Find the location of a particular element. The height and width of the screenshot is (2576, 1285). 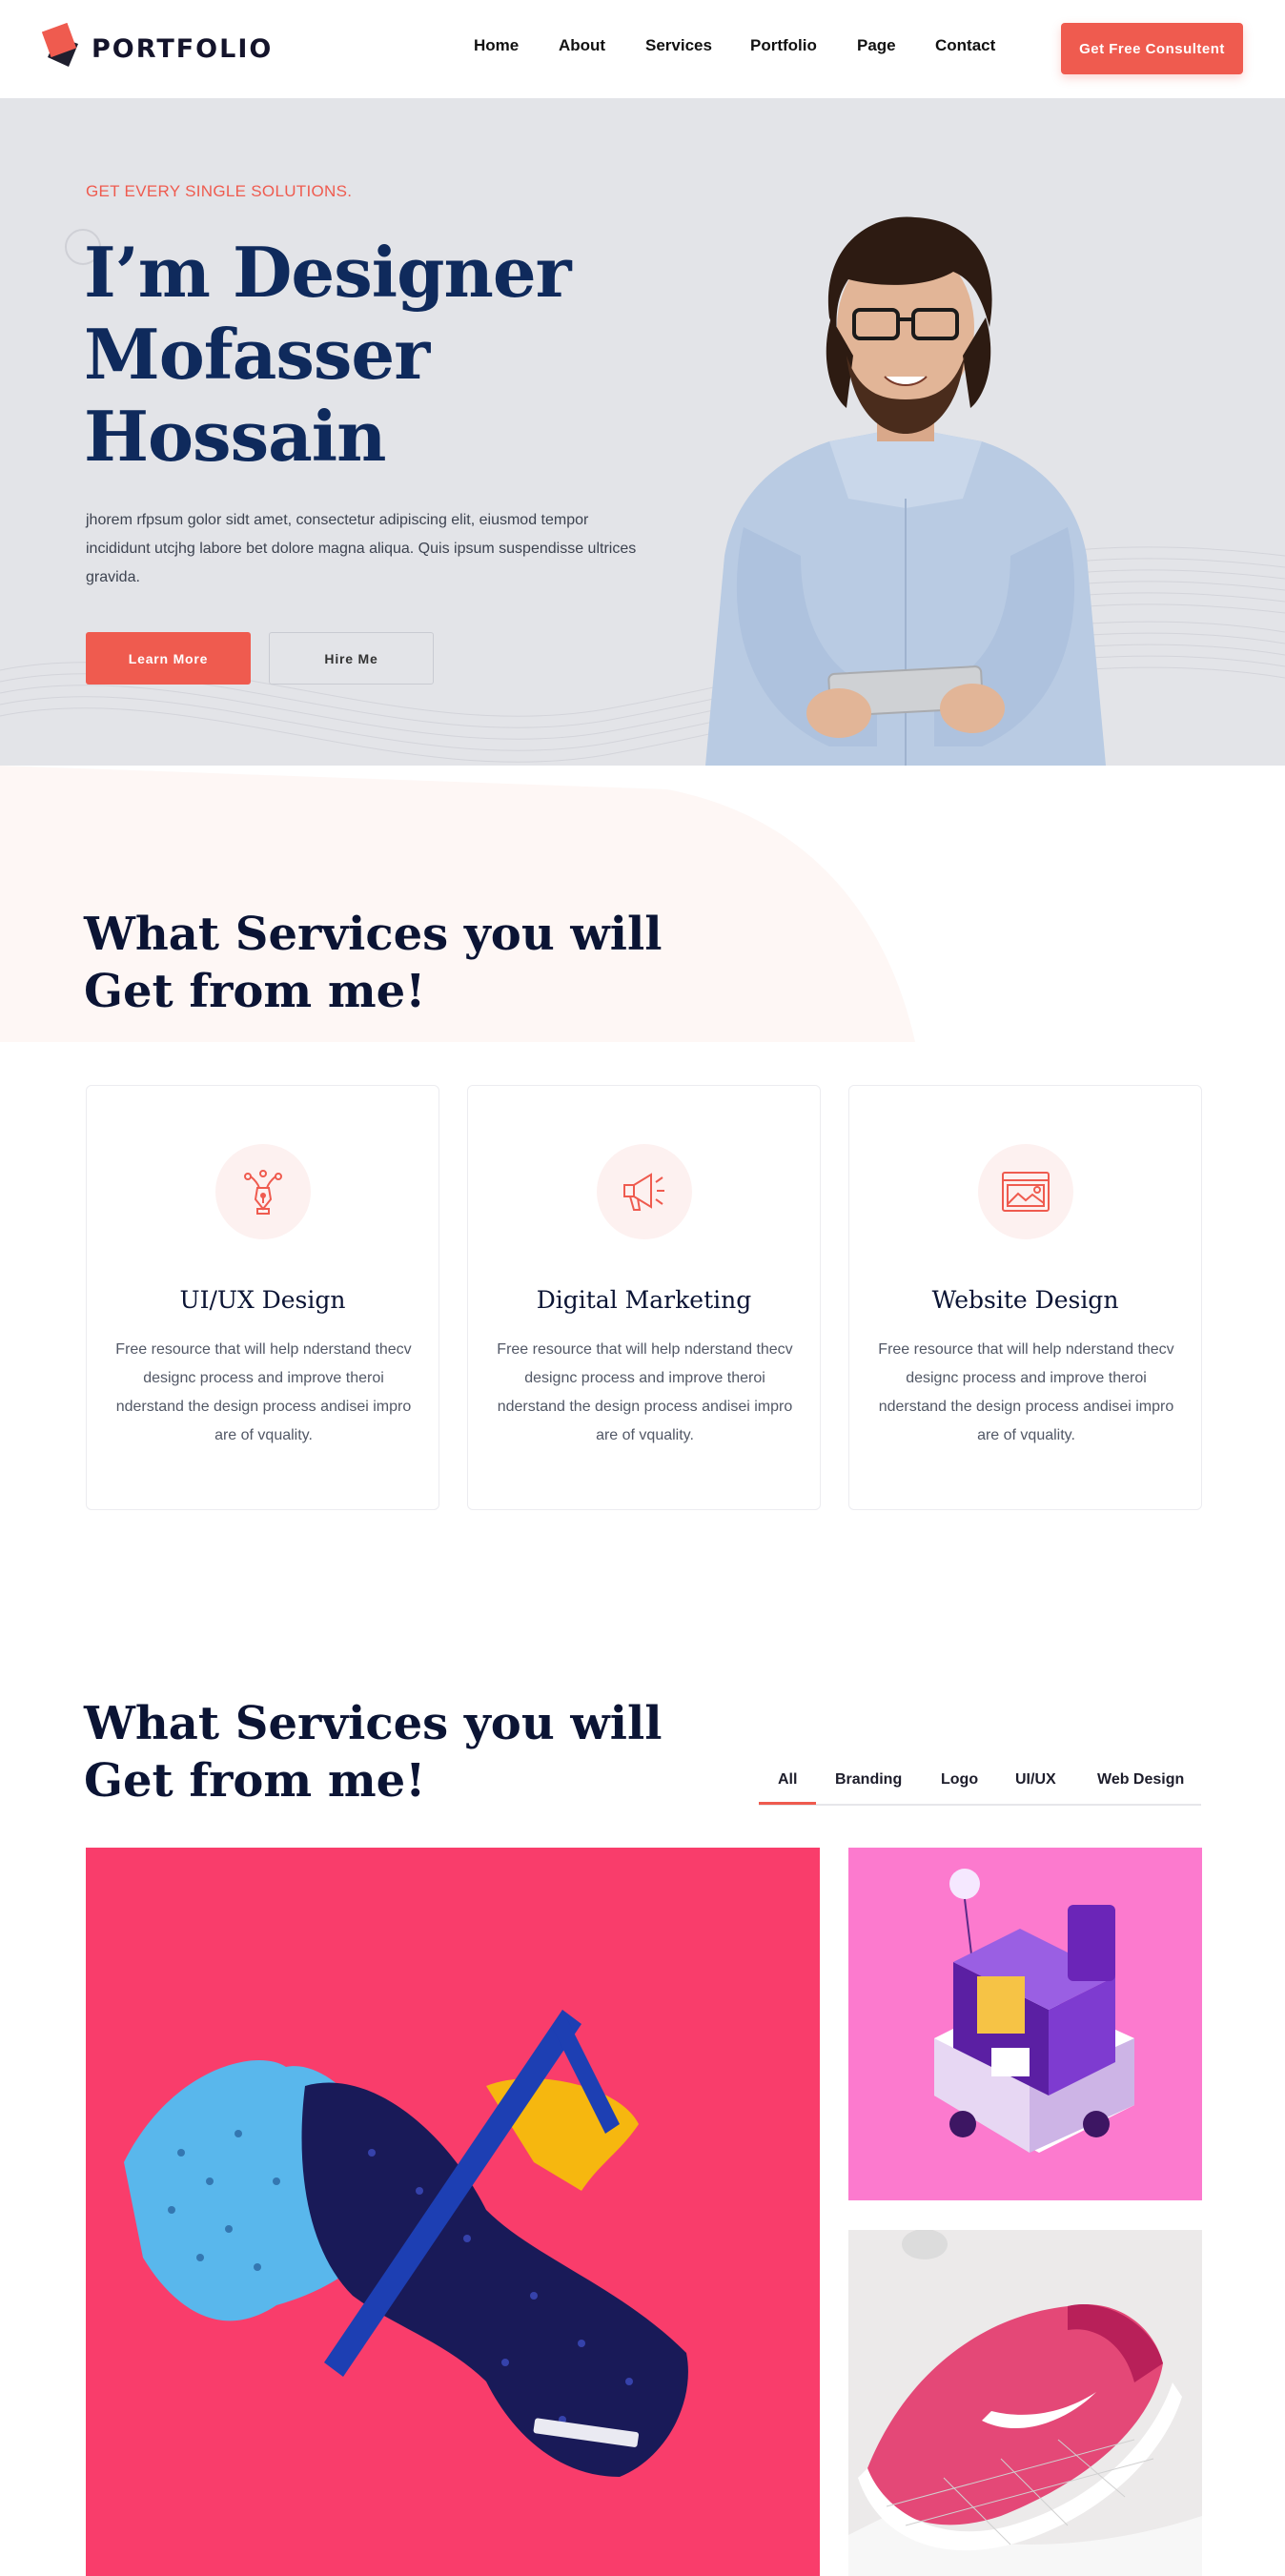

nav-contact: Contact is located at coordinates (965, 45).